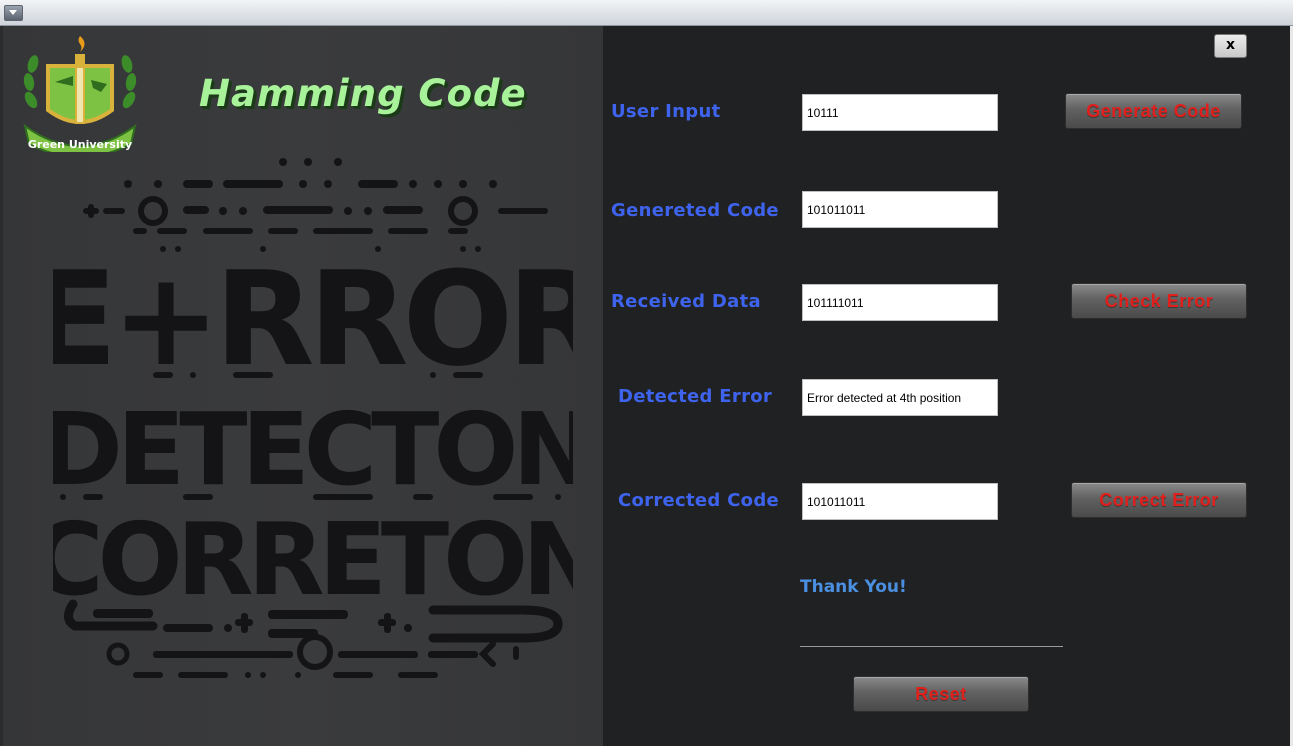 This screenshot has height=746, width=1293. What do you see at coordinates (900, 302) in the screenshot?
I see `received-data-field` at bounding box center [900, 302].